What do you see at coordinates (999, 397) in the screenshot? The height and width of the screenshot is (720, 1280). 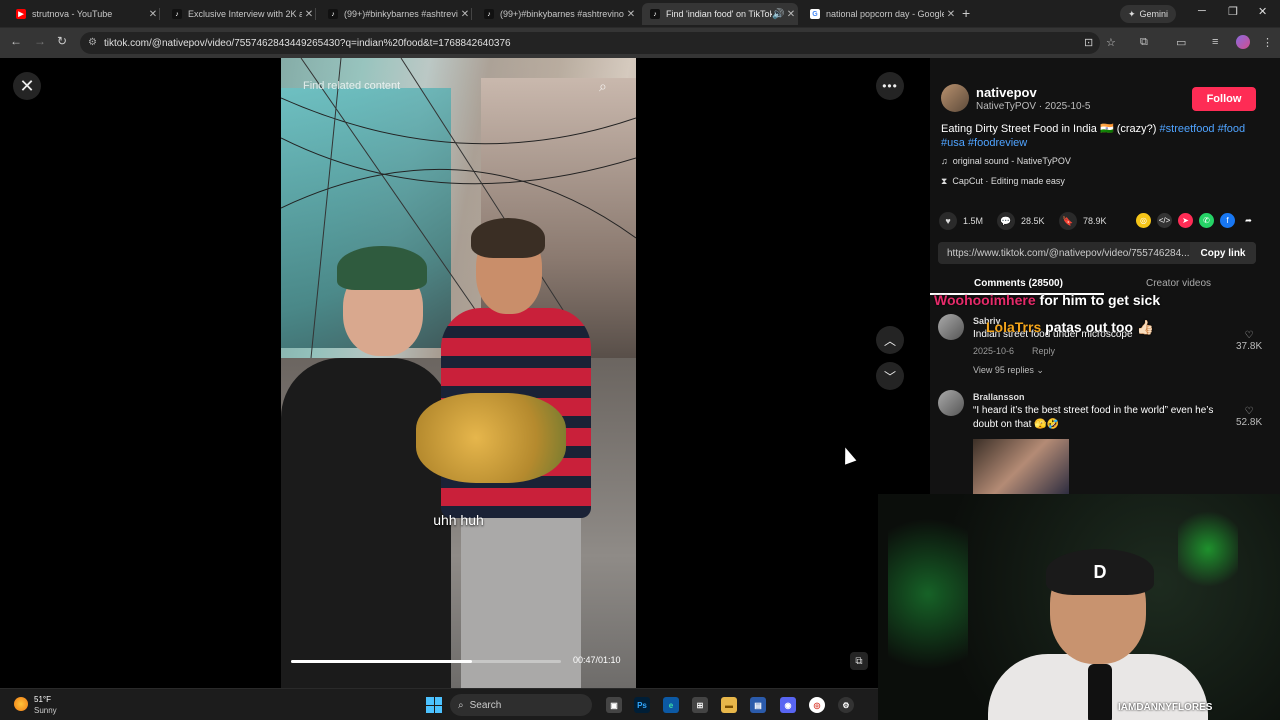 I see `comment-author: Brallansson` at bounding box center [999, 397].